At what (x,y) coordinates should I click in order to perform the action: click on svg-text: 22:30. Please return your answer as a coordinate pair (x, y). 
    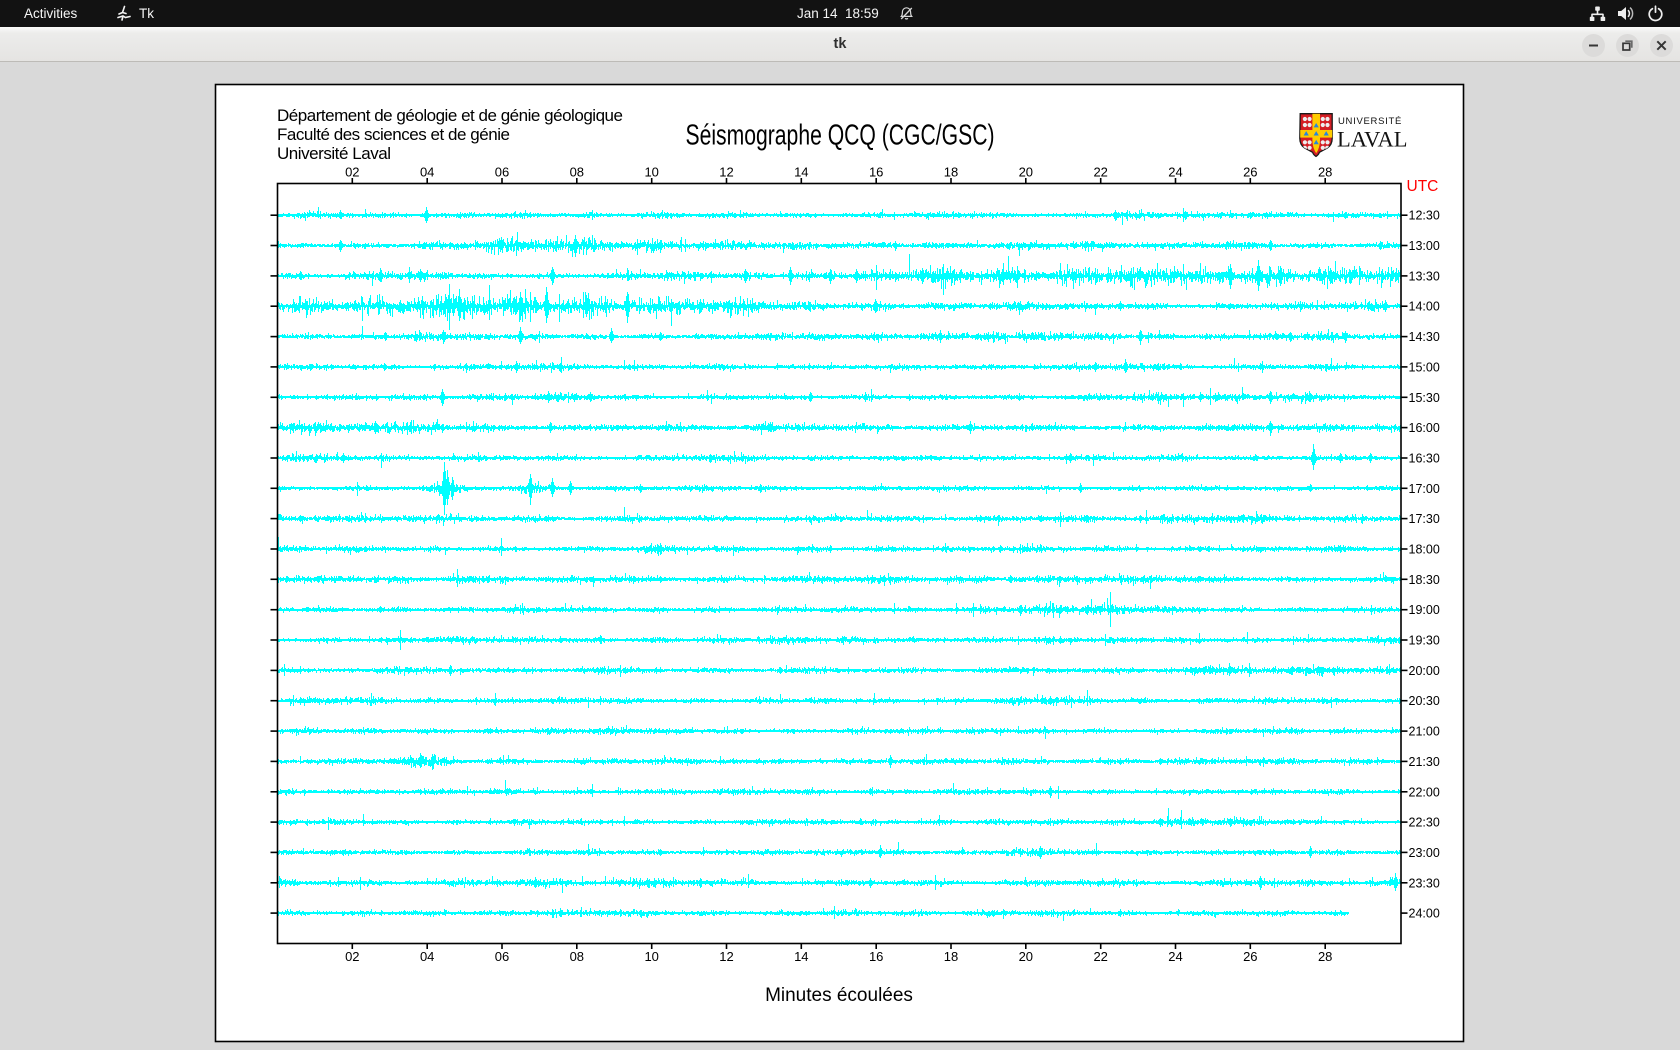
    Looking at the image, I should click on (1424, 823).